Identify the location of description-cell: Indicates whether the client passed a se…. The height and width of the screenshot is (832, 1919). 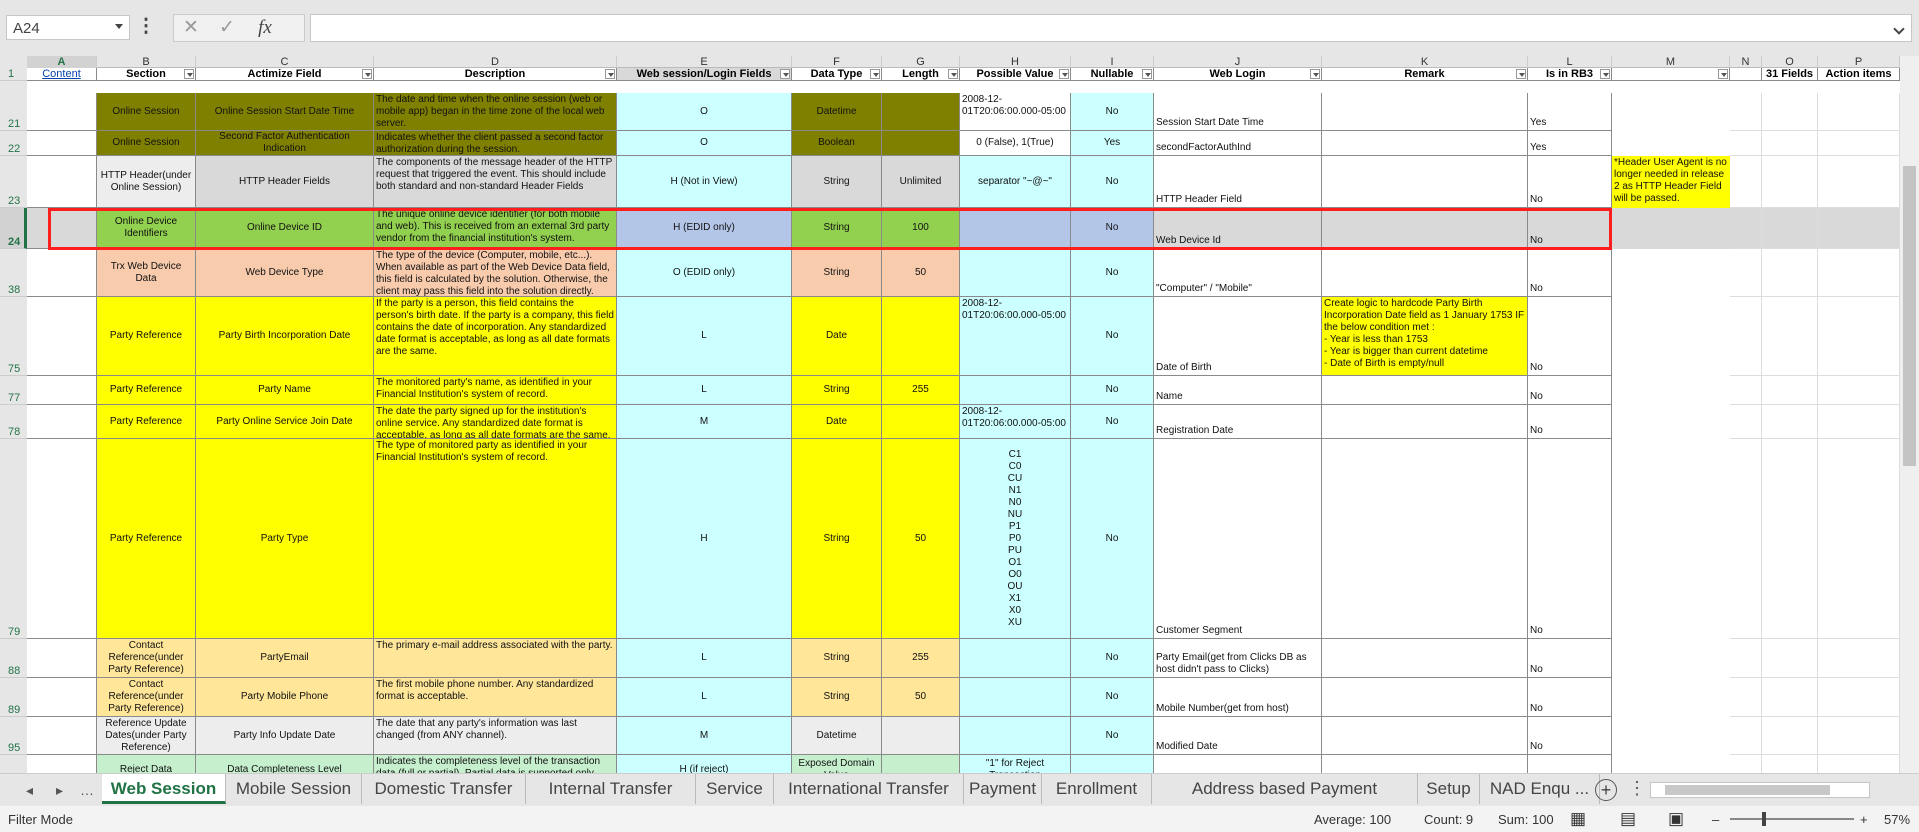
(495, 143).